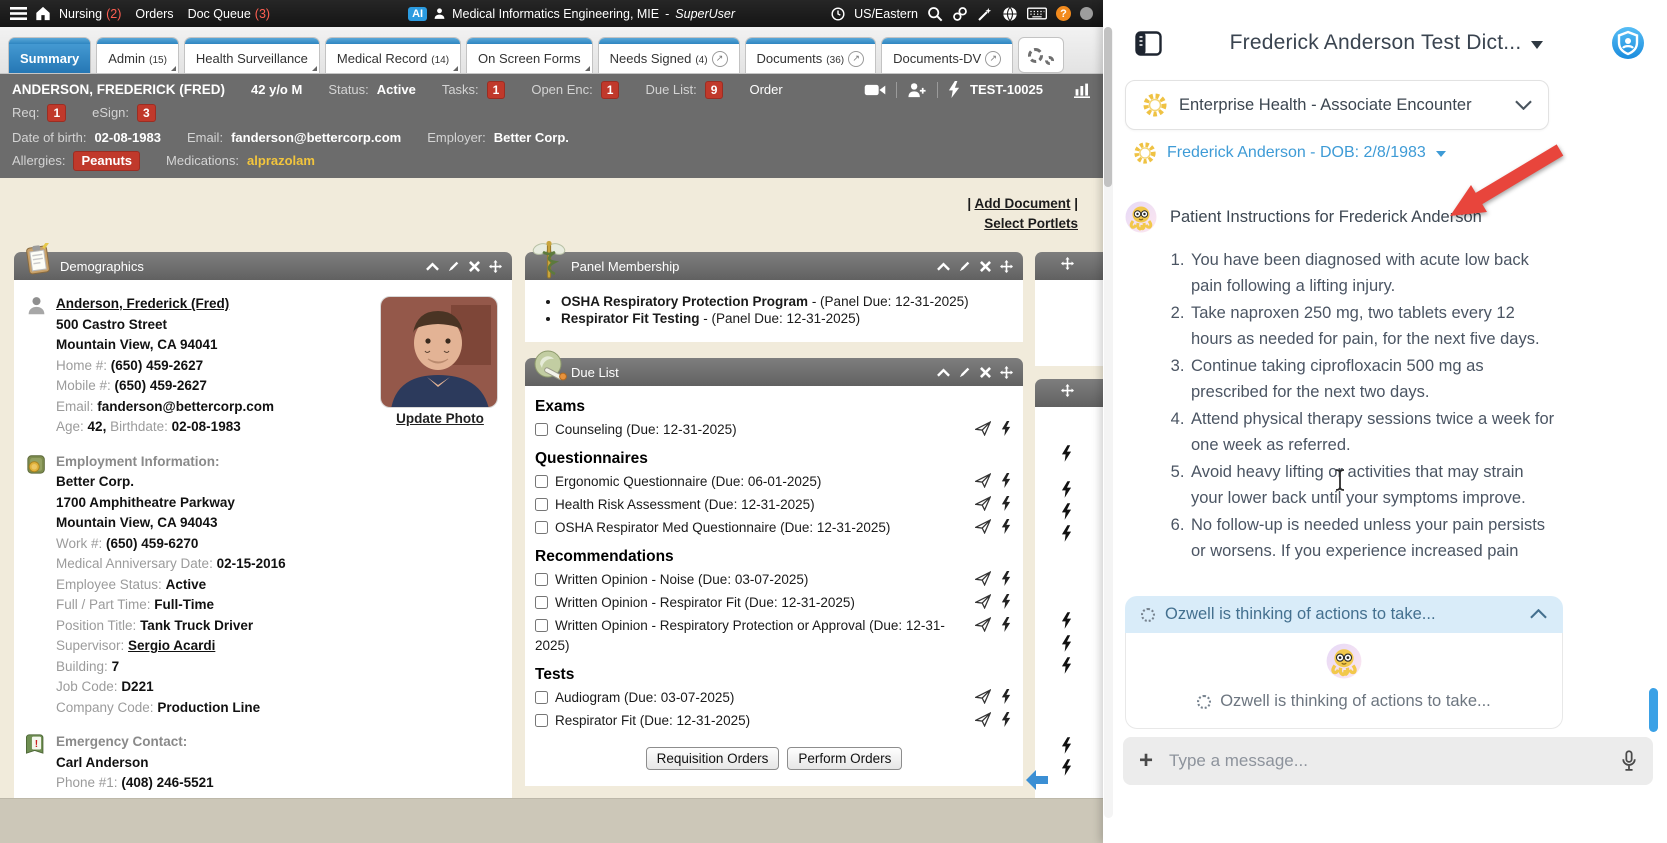 This screenshot has height=843, width=1667. Describe the element at coordinates (774, 260) in the screenshot. I see `panel-membership-portlet-header: Panel Membership` at that location.